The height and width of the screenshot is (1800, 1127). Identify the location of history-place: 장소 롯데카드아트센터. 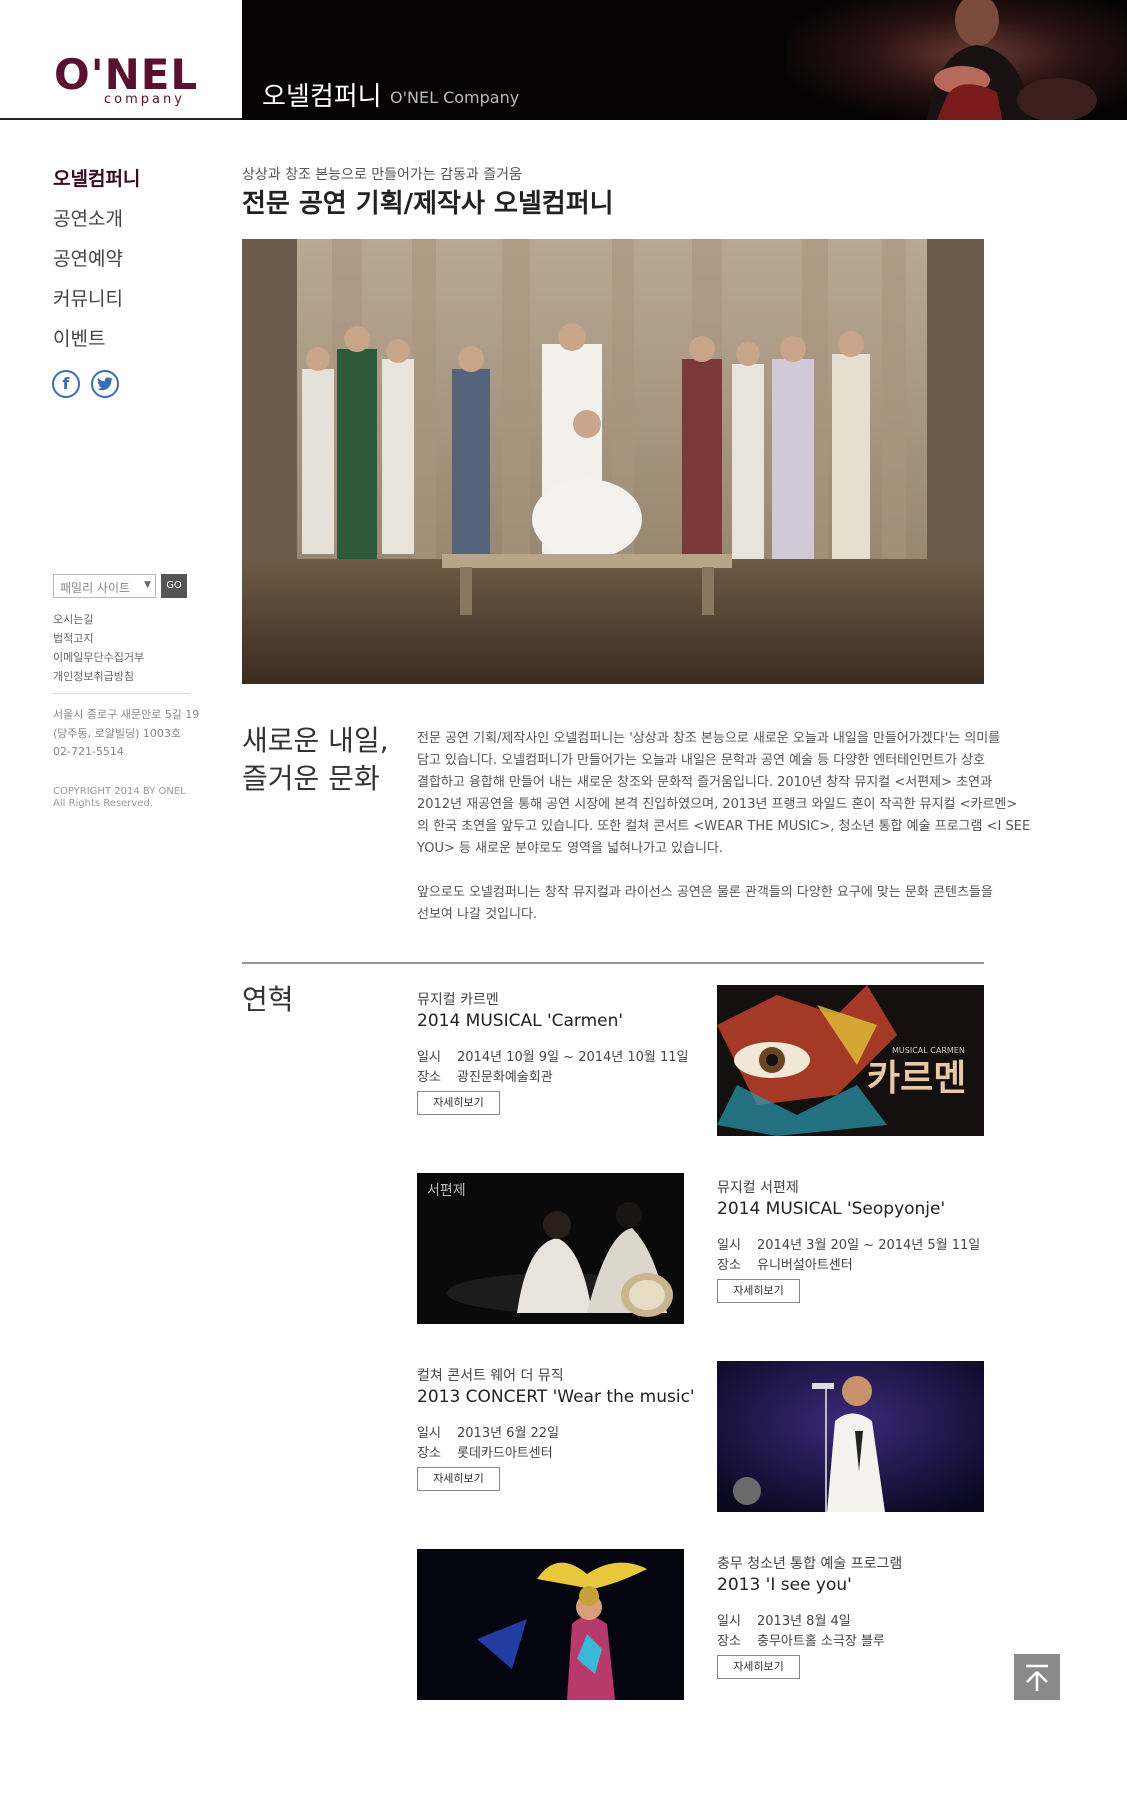
(485, 1451).